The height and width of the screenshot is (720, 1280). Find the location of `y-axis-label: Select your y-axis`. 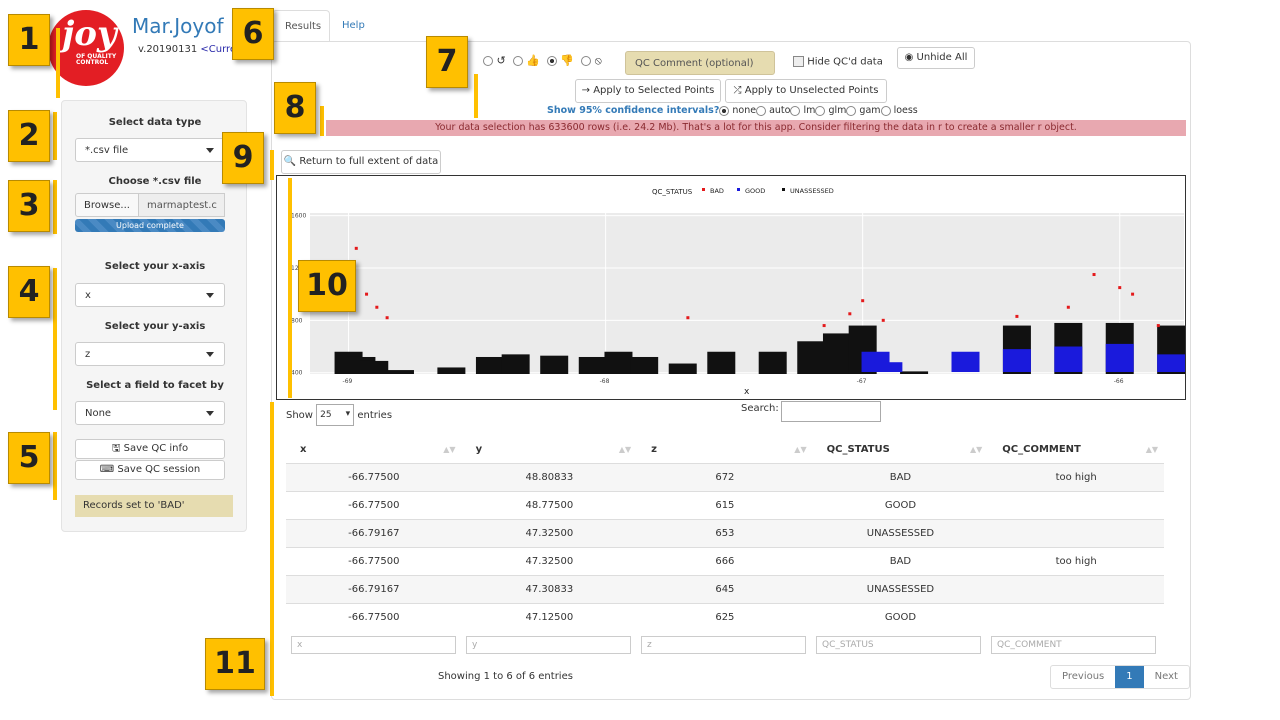

y-axis-label: Select your y-axis is located at coordinates (155, 326).